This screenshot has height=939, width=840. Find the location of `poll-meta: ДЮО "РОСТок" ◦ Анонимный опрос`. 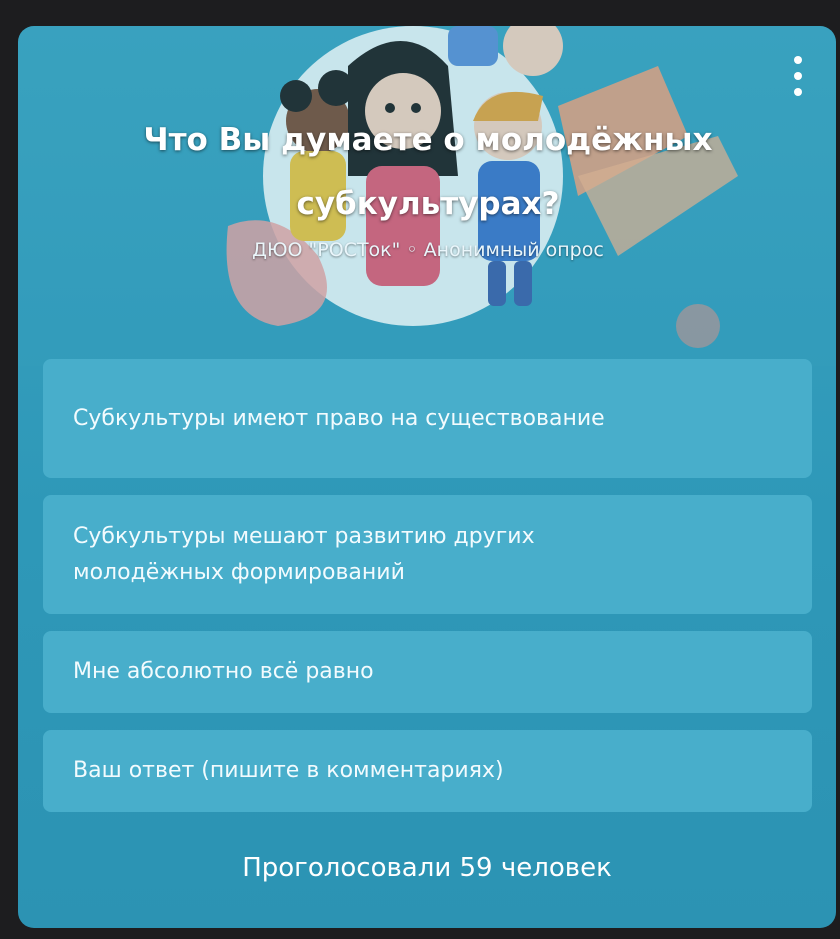

poll-meta: ДЮО "РОСТок" ◦ Анонимный опрос is located at coordinates (428, 250).